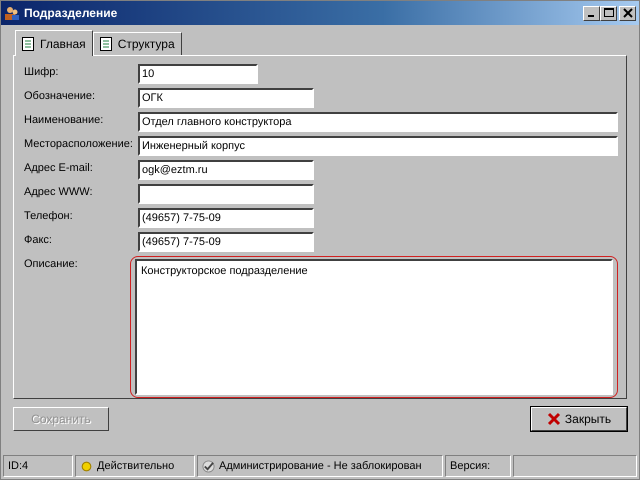  What do you see at coordinates (64, 119) in the screenshot?
I see `field-label: Наименование:` at bounding box center [64, 119].